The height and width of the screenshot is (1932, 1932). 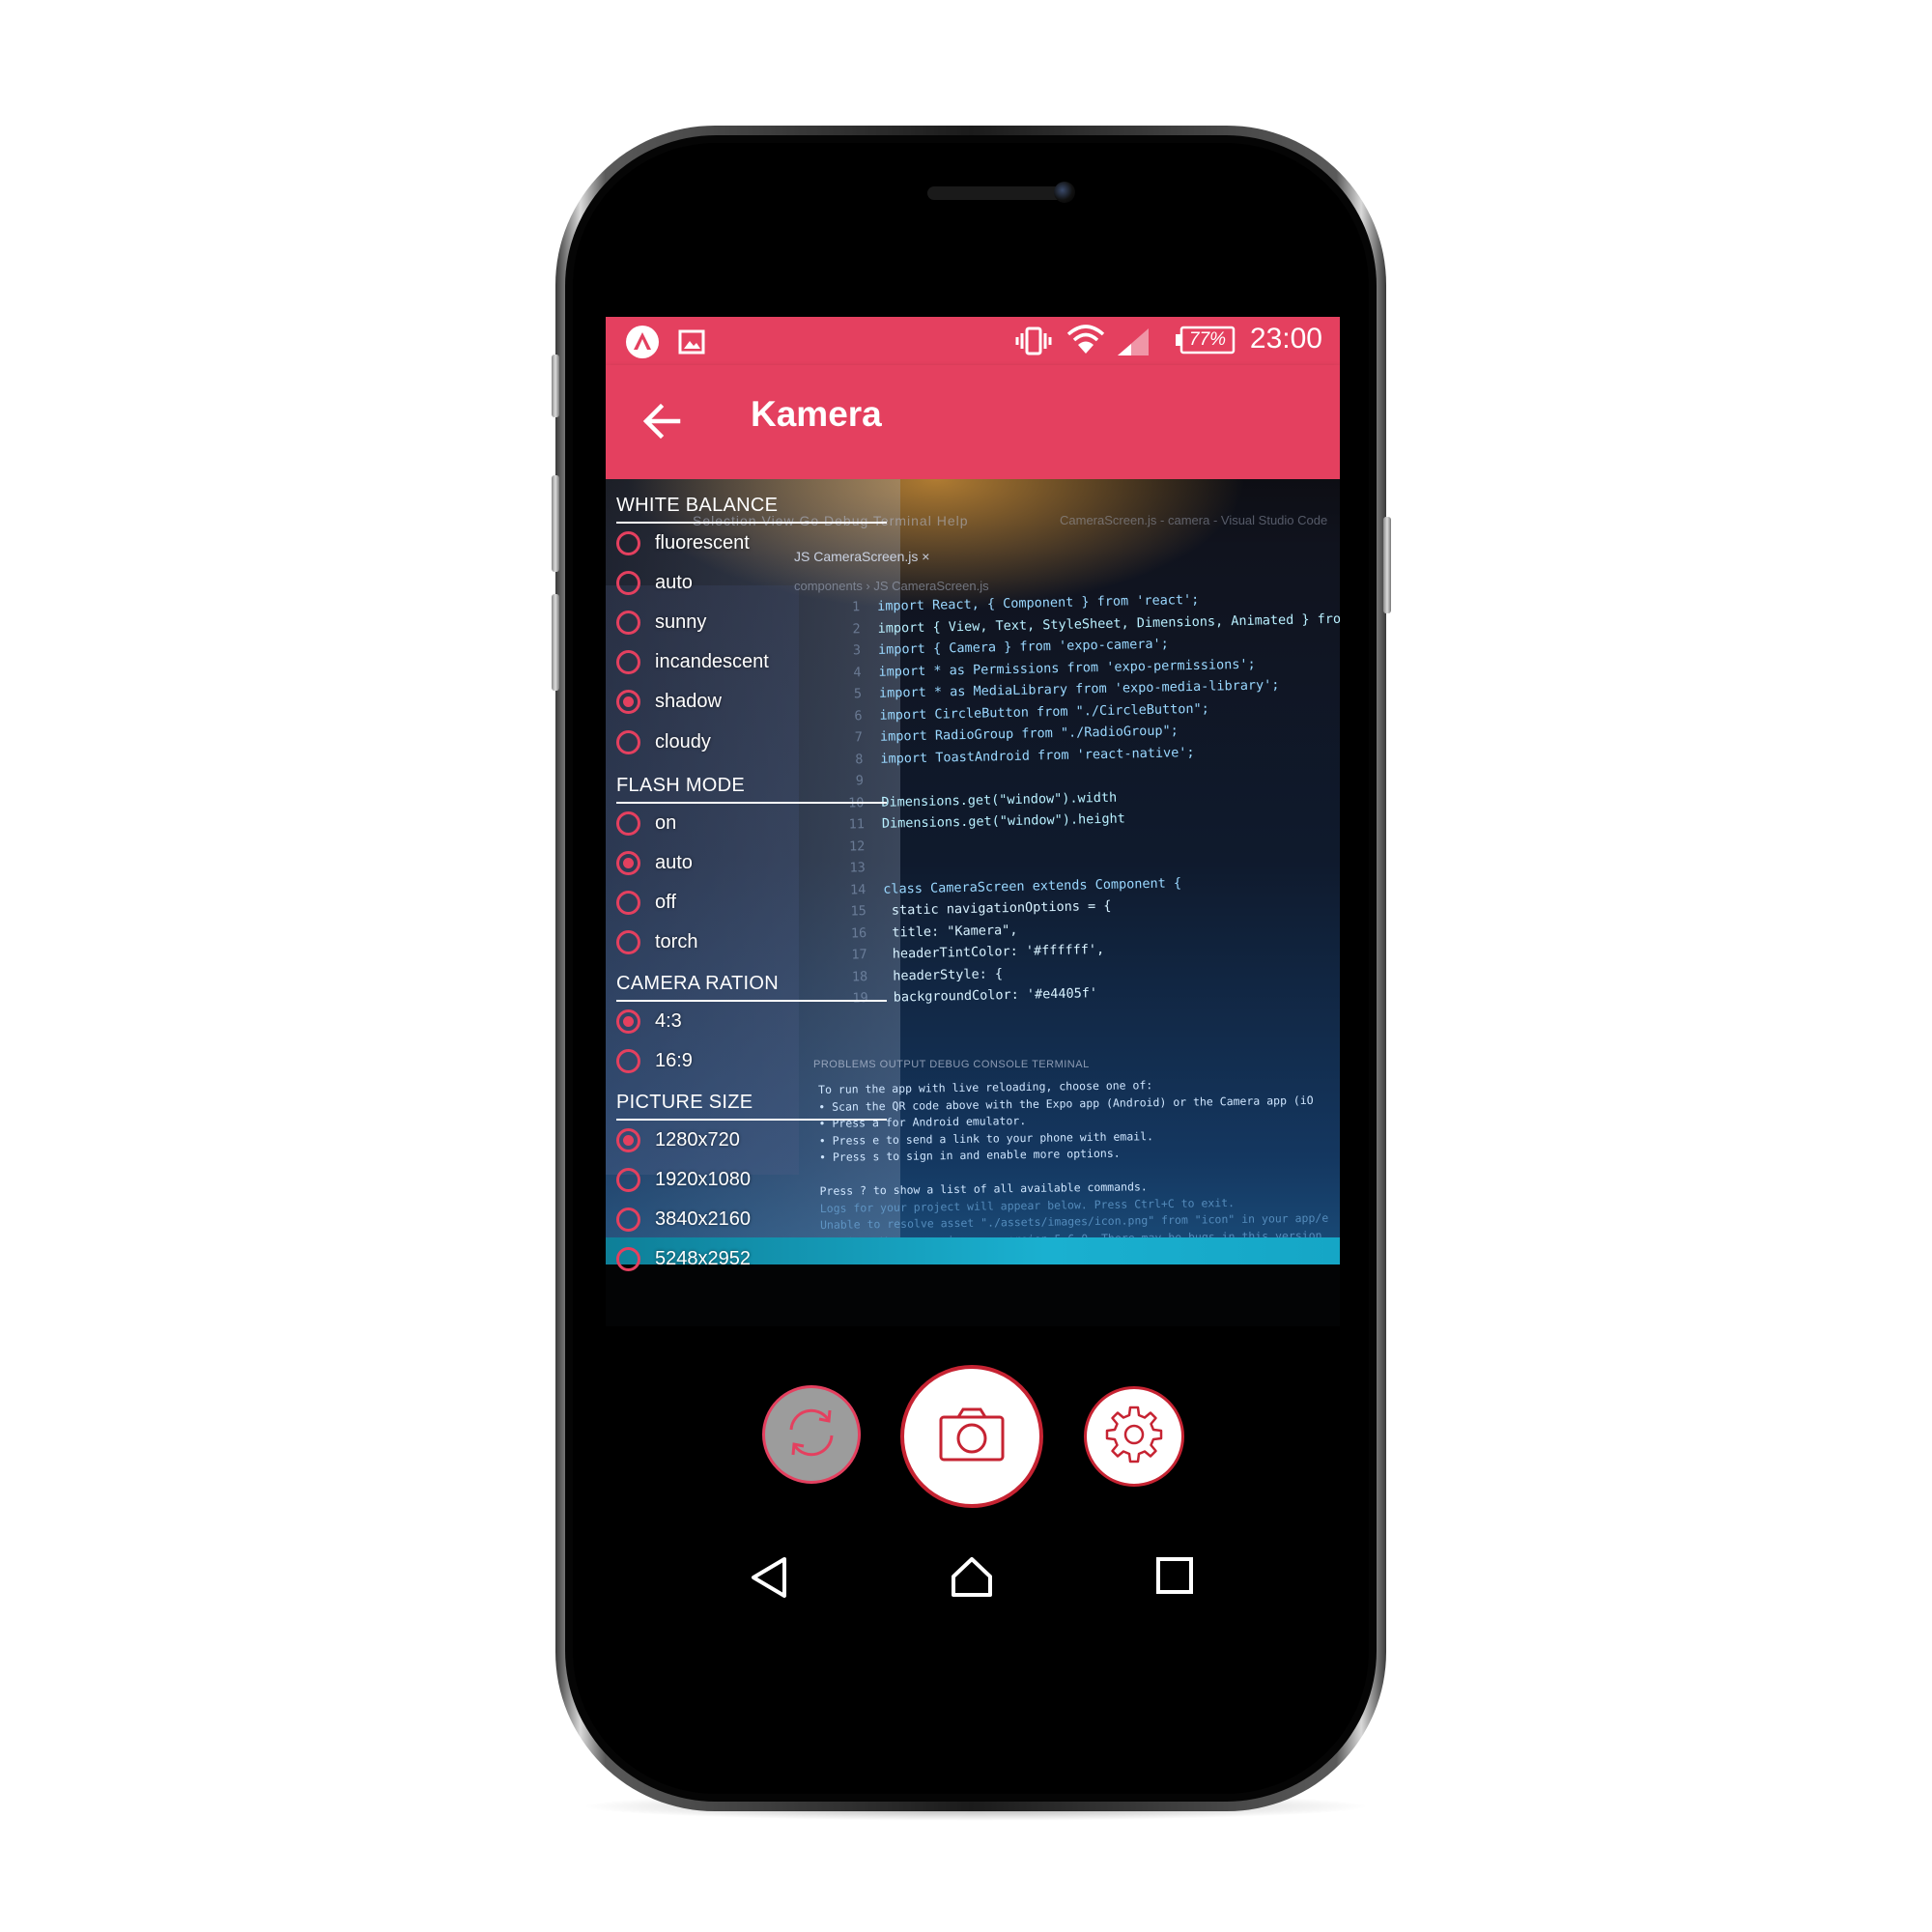 I want to click on flip-camera-button, so click(x=811, y=1434).